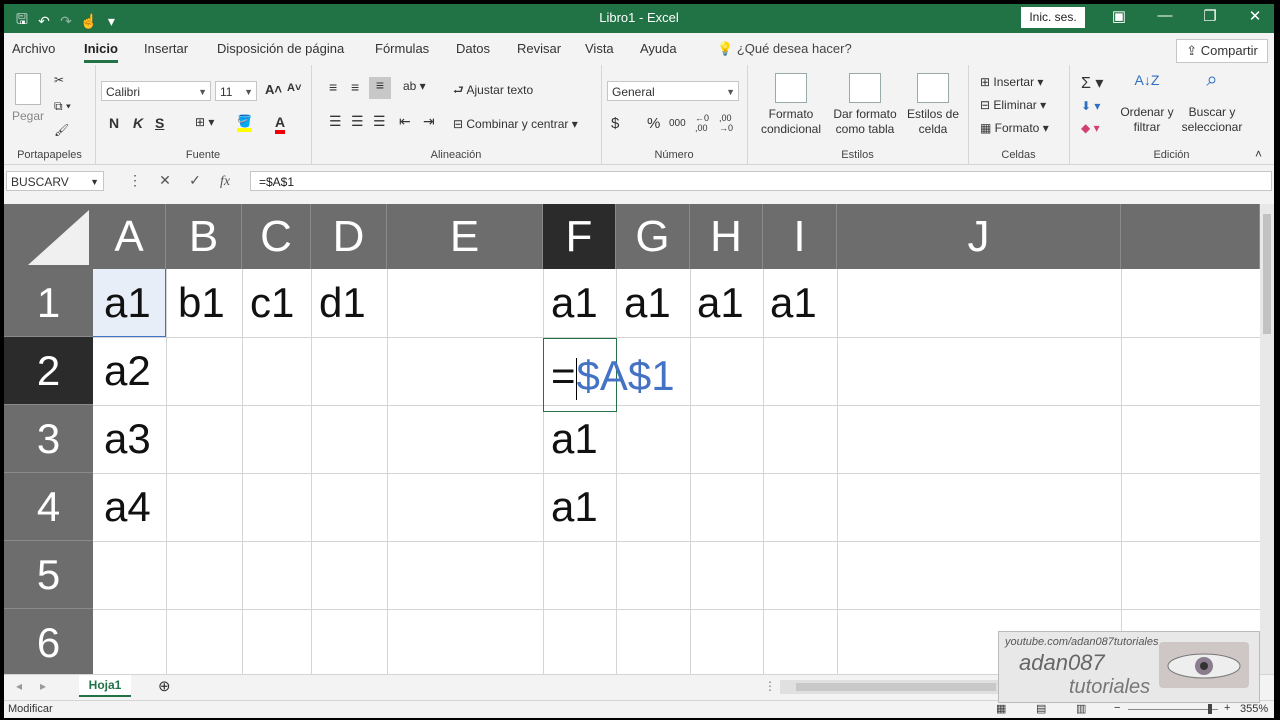 The width and height of the screenshot is (1280, 720). I want to click on fill-icon: ⬇ ▾, so click(1090, 106).